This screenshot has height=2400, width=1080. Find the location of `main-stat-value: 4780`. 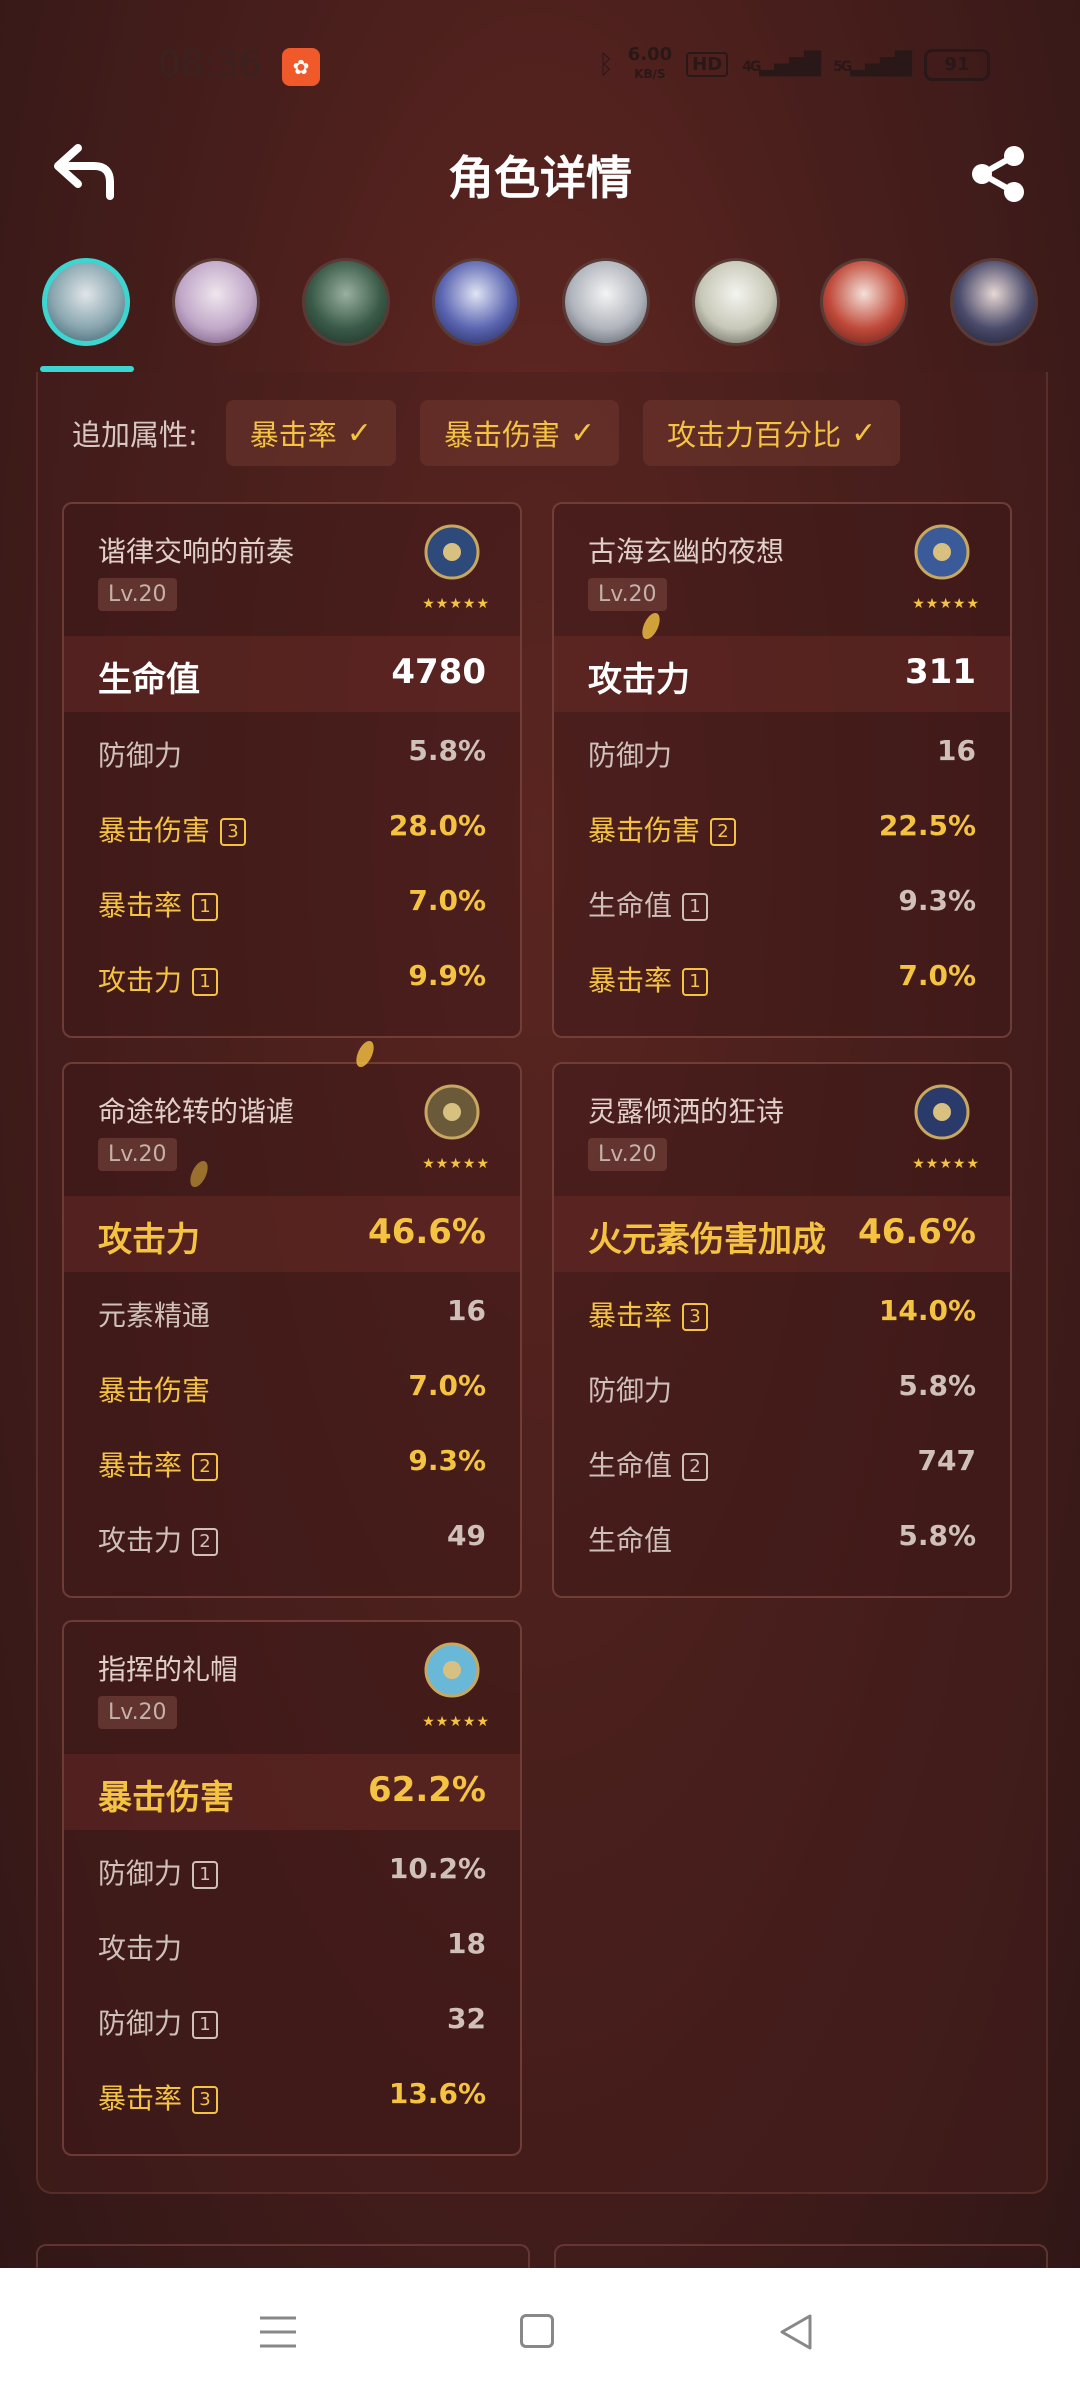

main-stat-value: 4780 is located at coordinates (438, 672).